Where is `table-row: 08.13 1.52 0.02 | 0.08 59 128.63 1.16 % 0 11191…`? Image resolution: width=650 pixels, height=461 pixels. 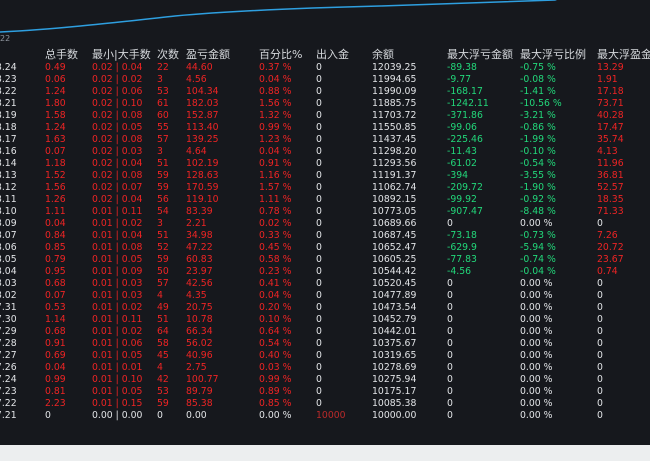
table-row: 08.13 1.52 0.02 | 0.08 59 128.63 1.16 % 0 11191… is located at coordinates (325, 176).